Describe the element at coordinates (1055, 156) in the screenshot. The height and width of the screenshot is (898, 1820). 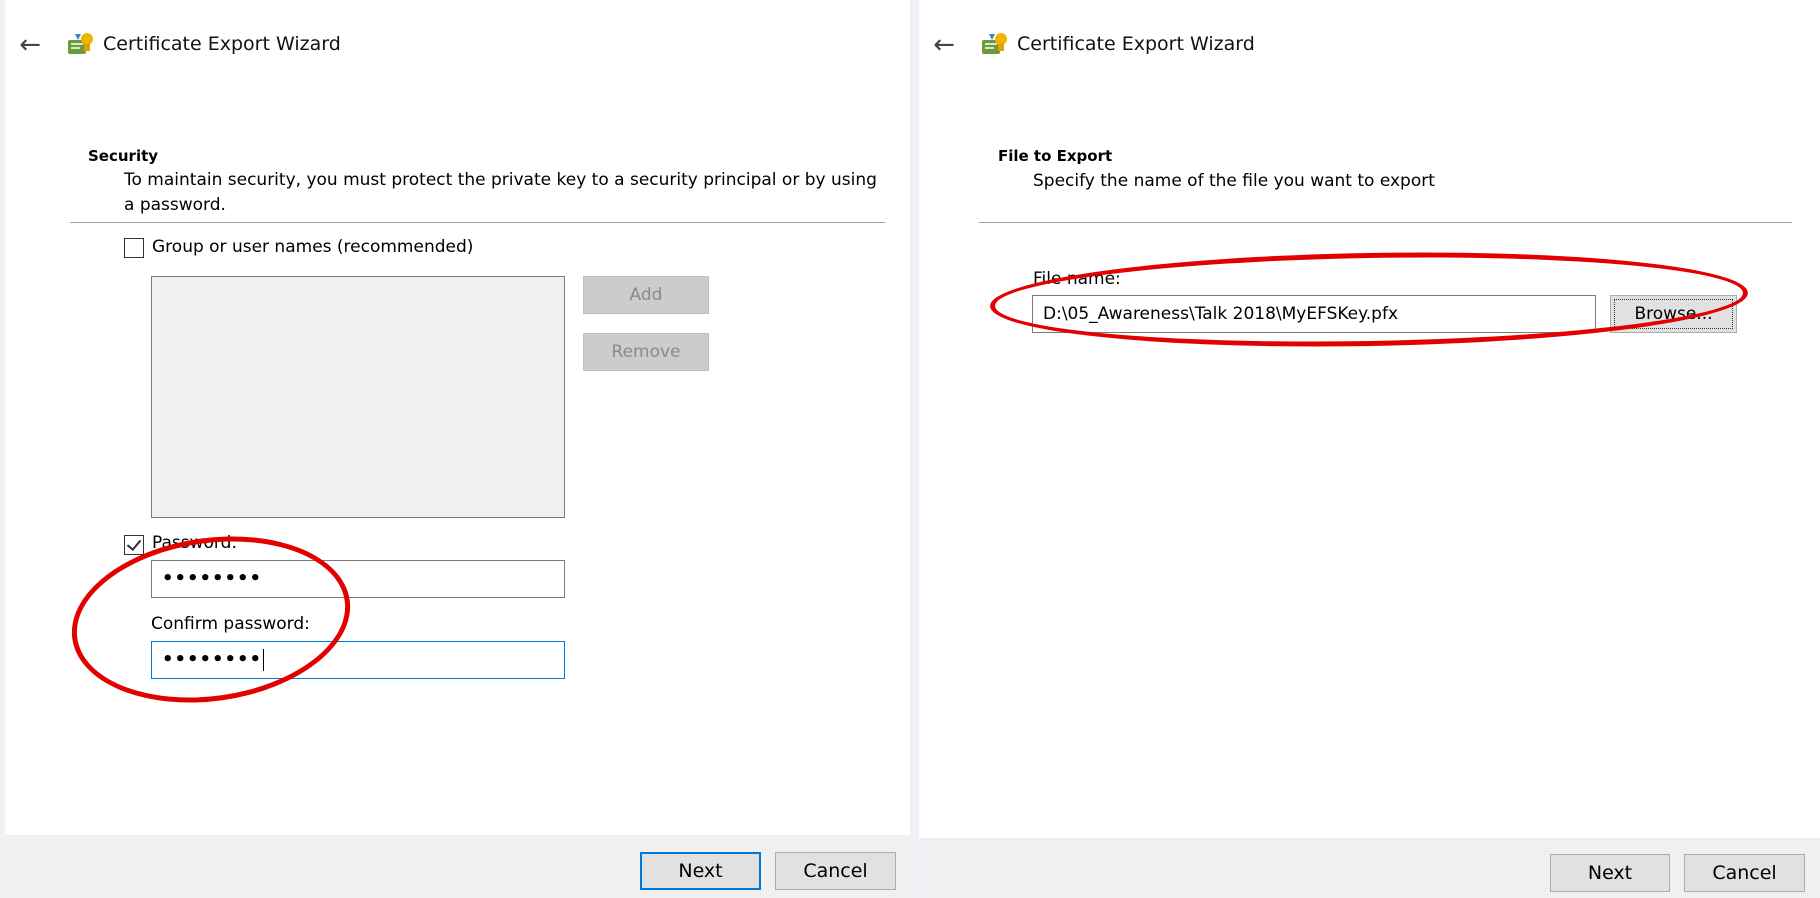
I see `section-title: File to Export` at that location.